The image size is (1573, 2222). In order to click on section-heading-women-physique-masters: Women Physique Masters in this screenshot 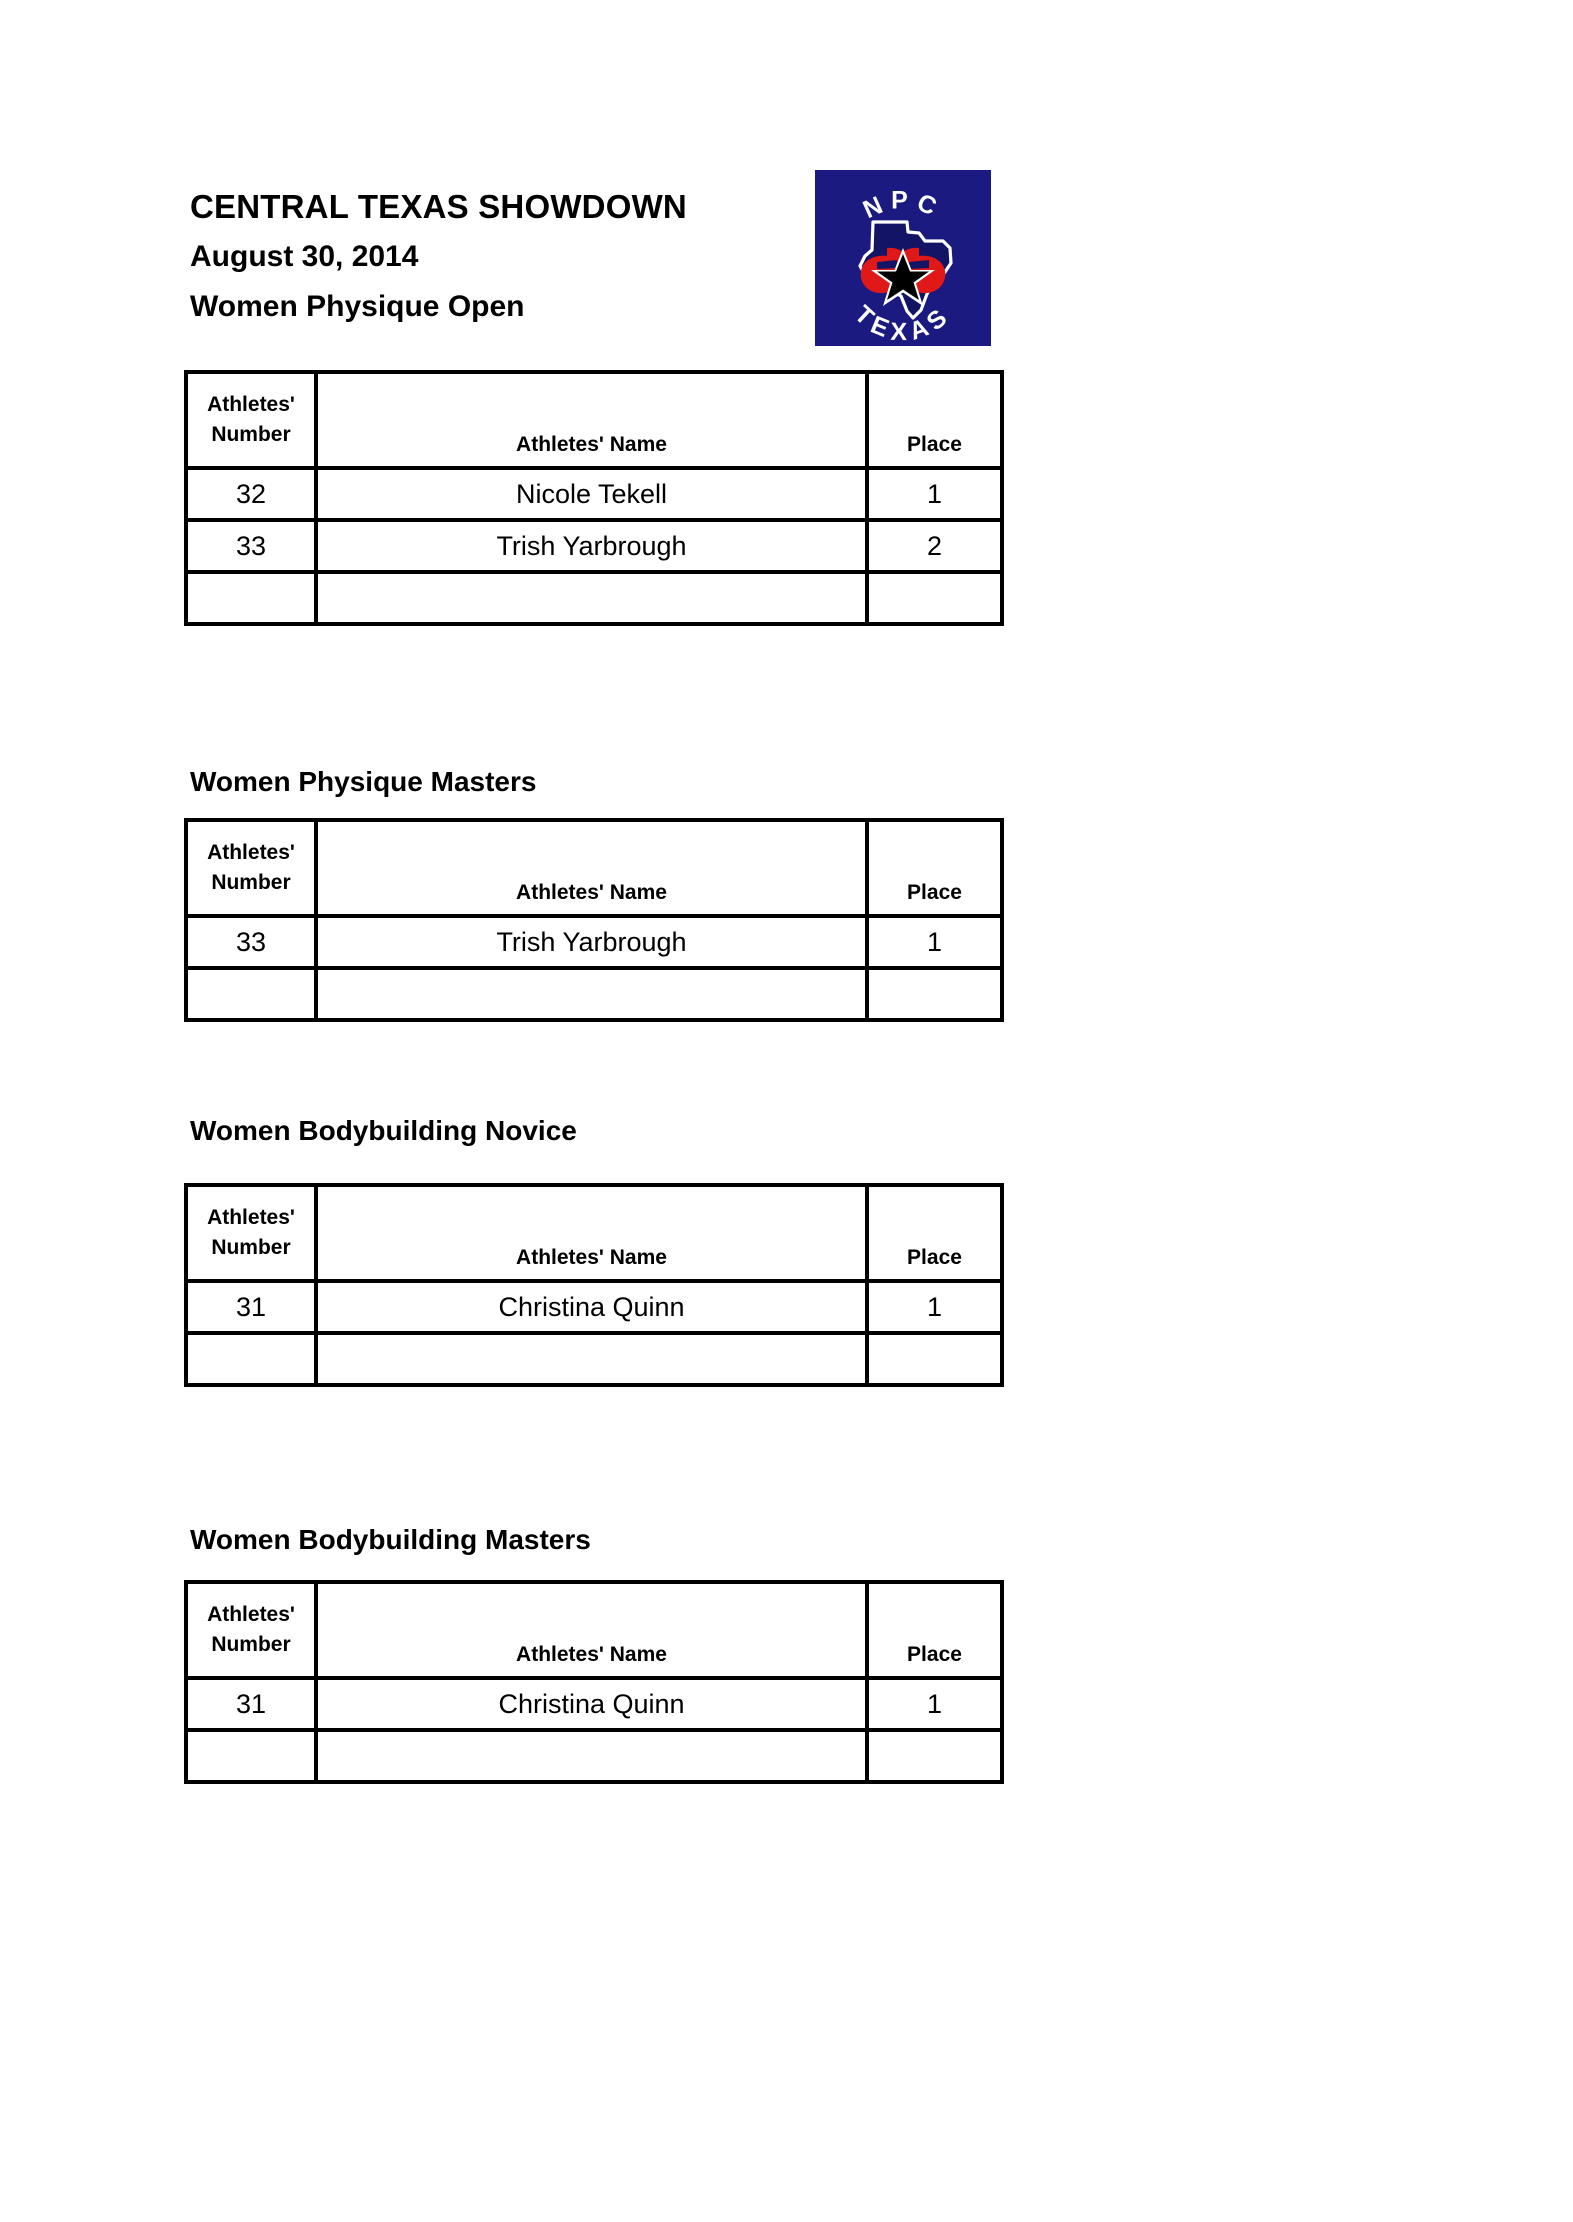, I will do `click(363, 781)`.